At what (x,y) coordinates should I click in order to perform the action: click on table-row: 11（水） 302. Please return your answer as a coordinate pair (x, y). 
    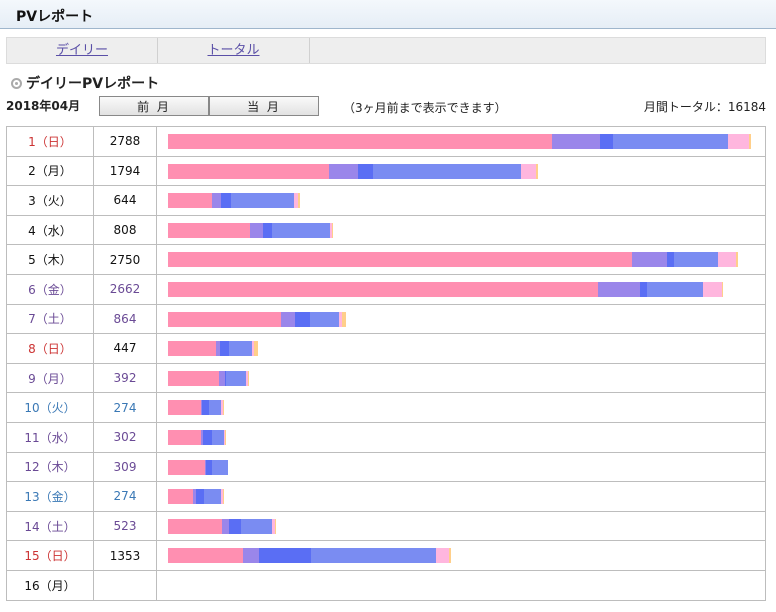
    Looking at the image, I should click on (386, 437).